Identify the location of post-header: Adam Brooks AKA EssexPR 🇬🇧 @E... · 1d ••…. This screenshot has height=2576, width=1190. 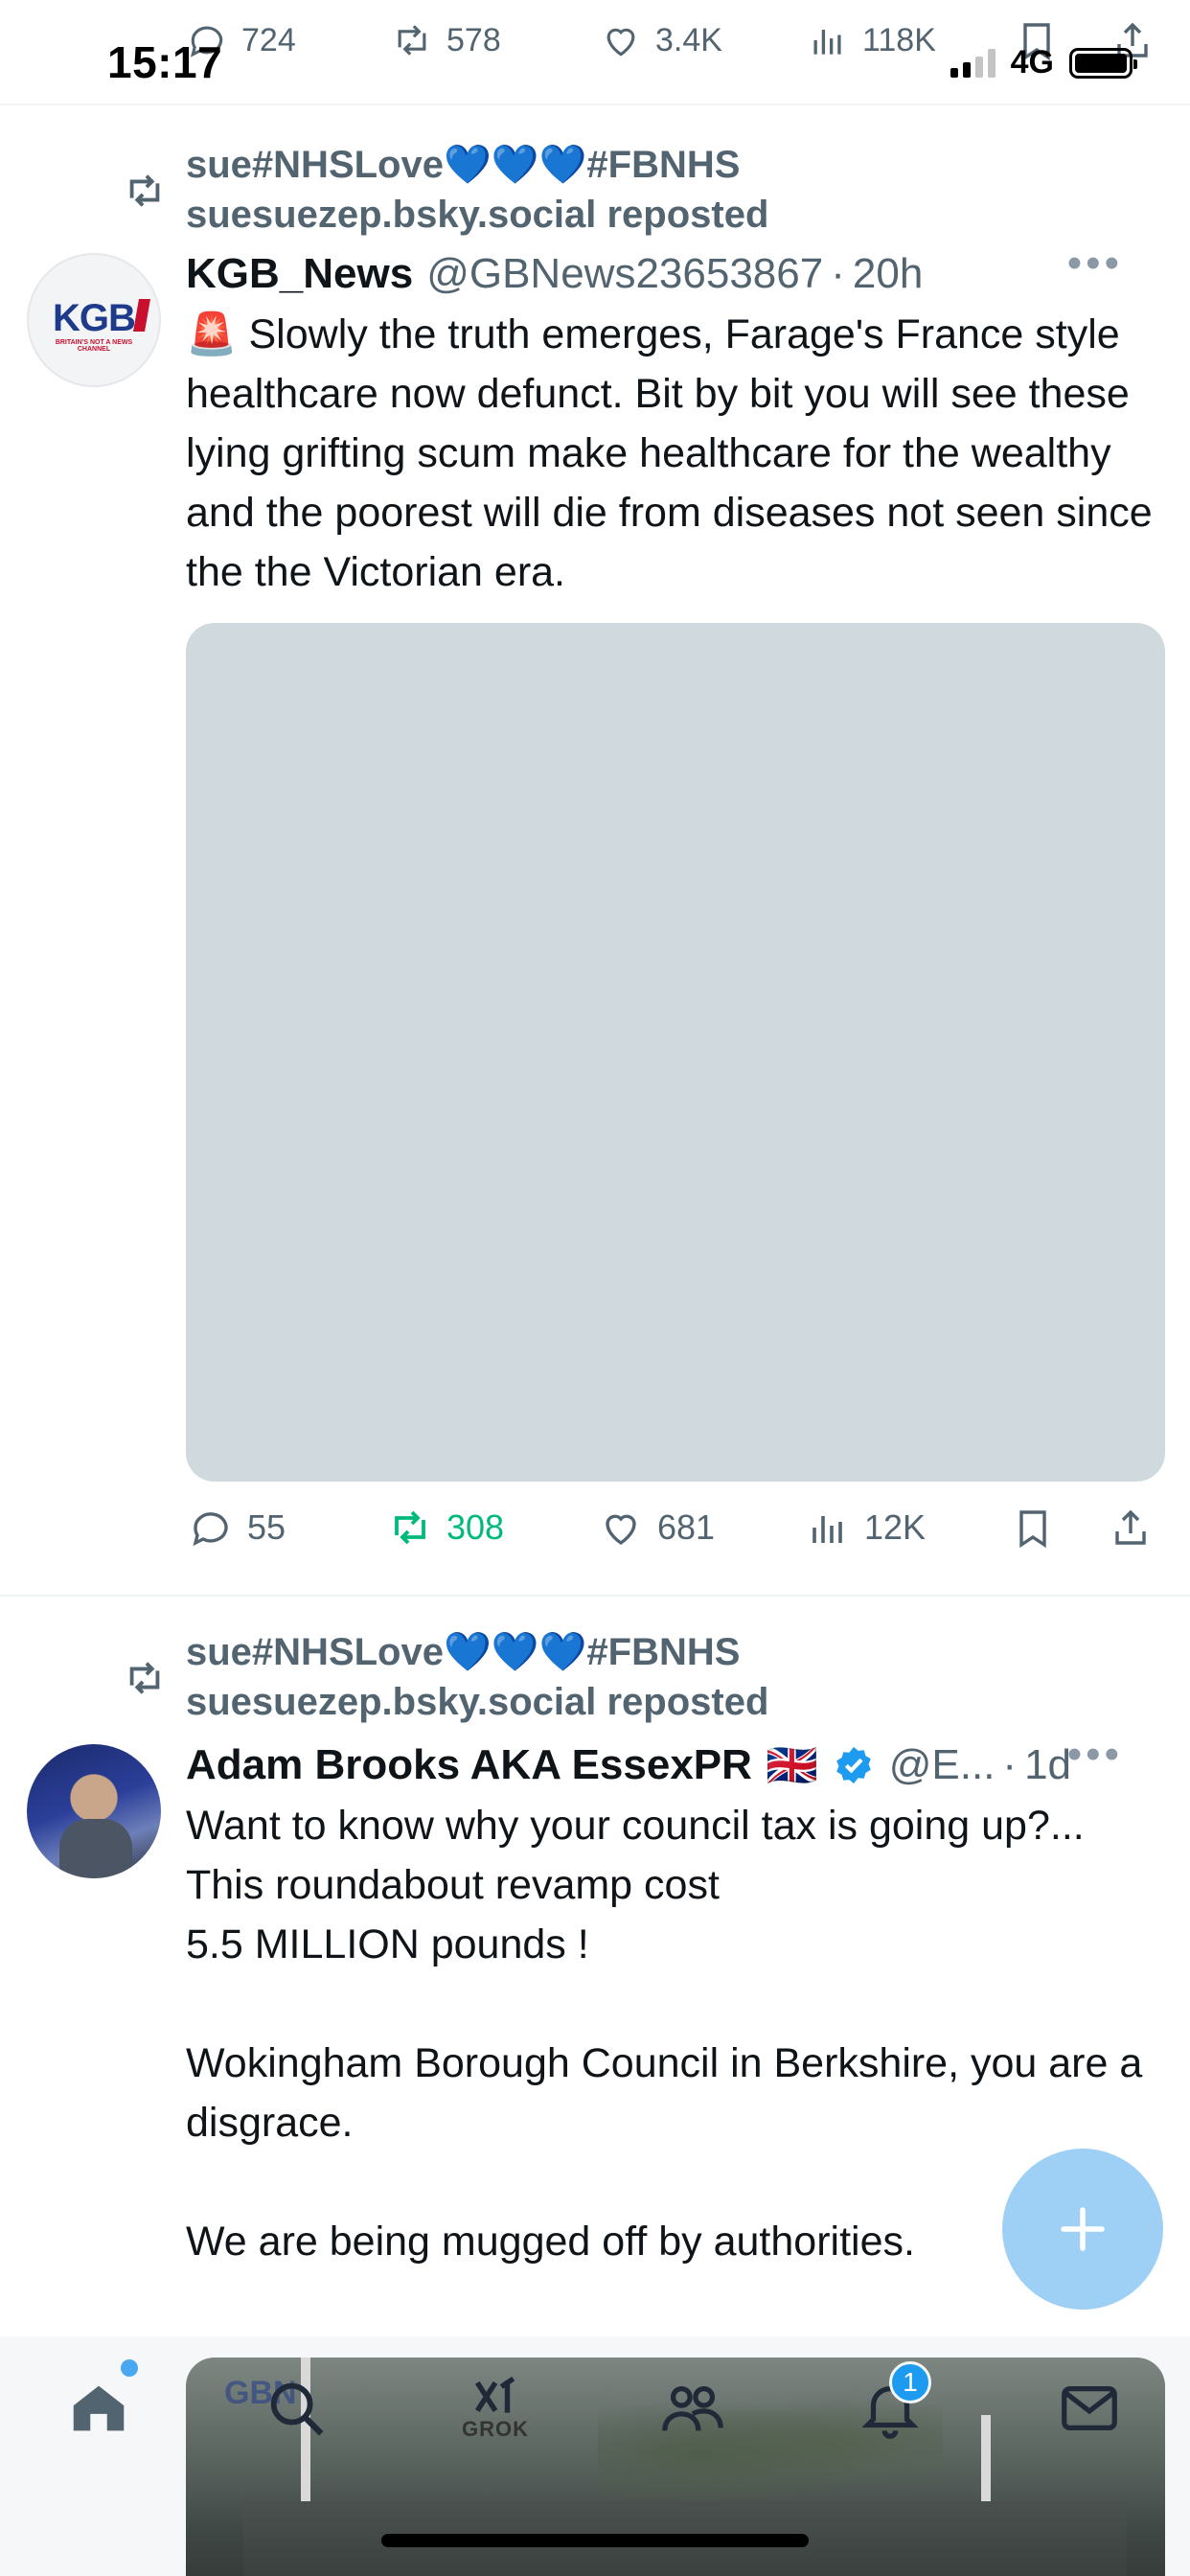
(669, 1763).